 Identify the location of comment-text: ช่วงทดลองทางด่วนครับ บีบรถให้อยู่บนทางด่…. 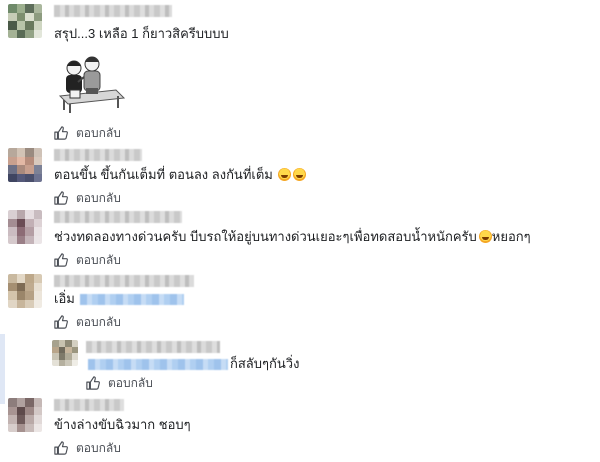
(292, 237).